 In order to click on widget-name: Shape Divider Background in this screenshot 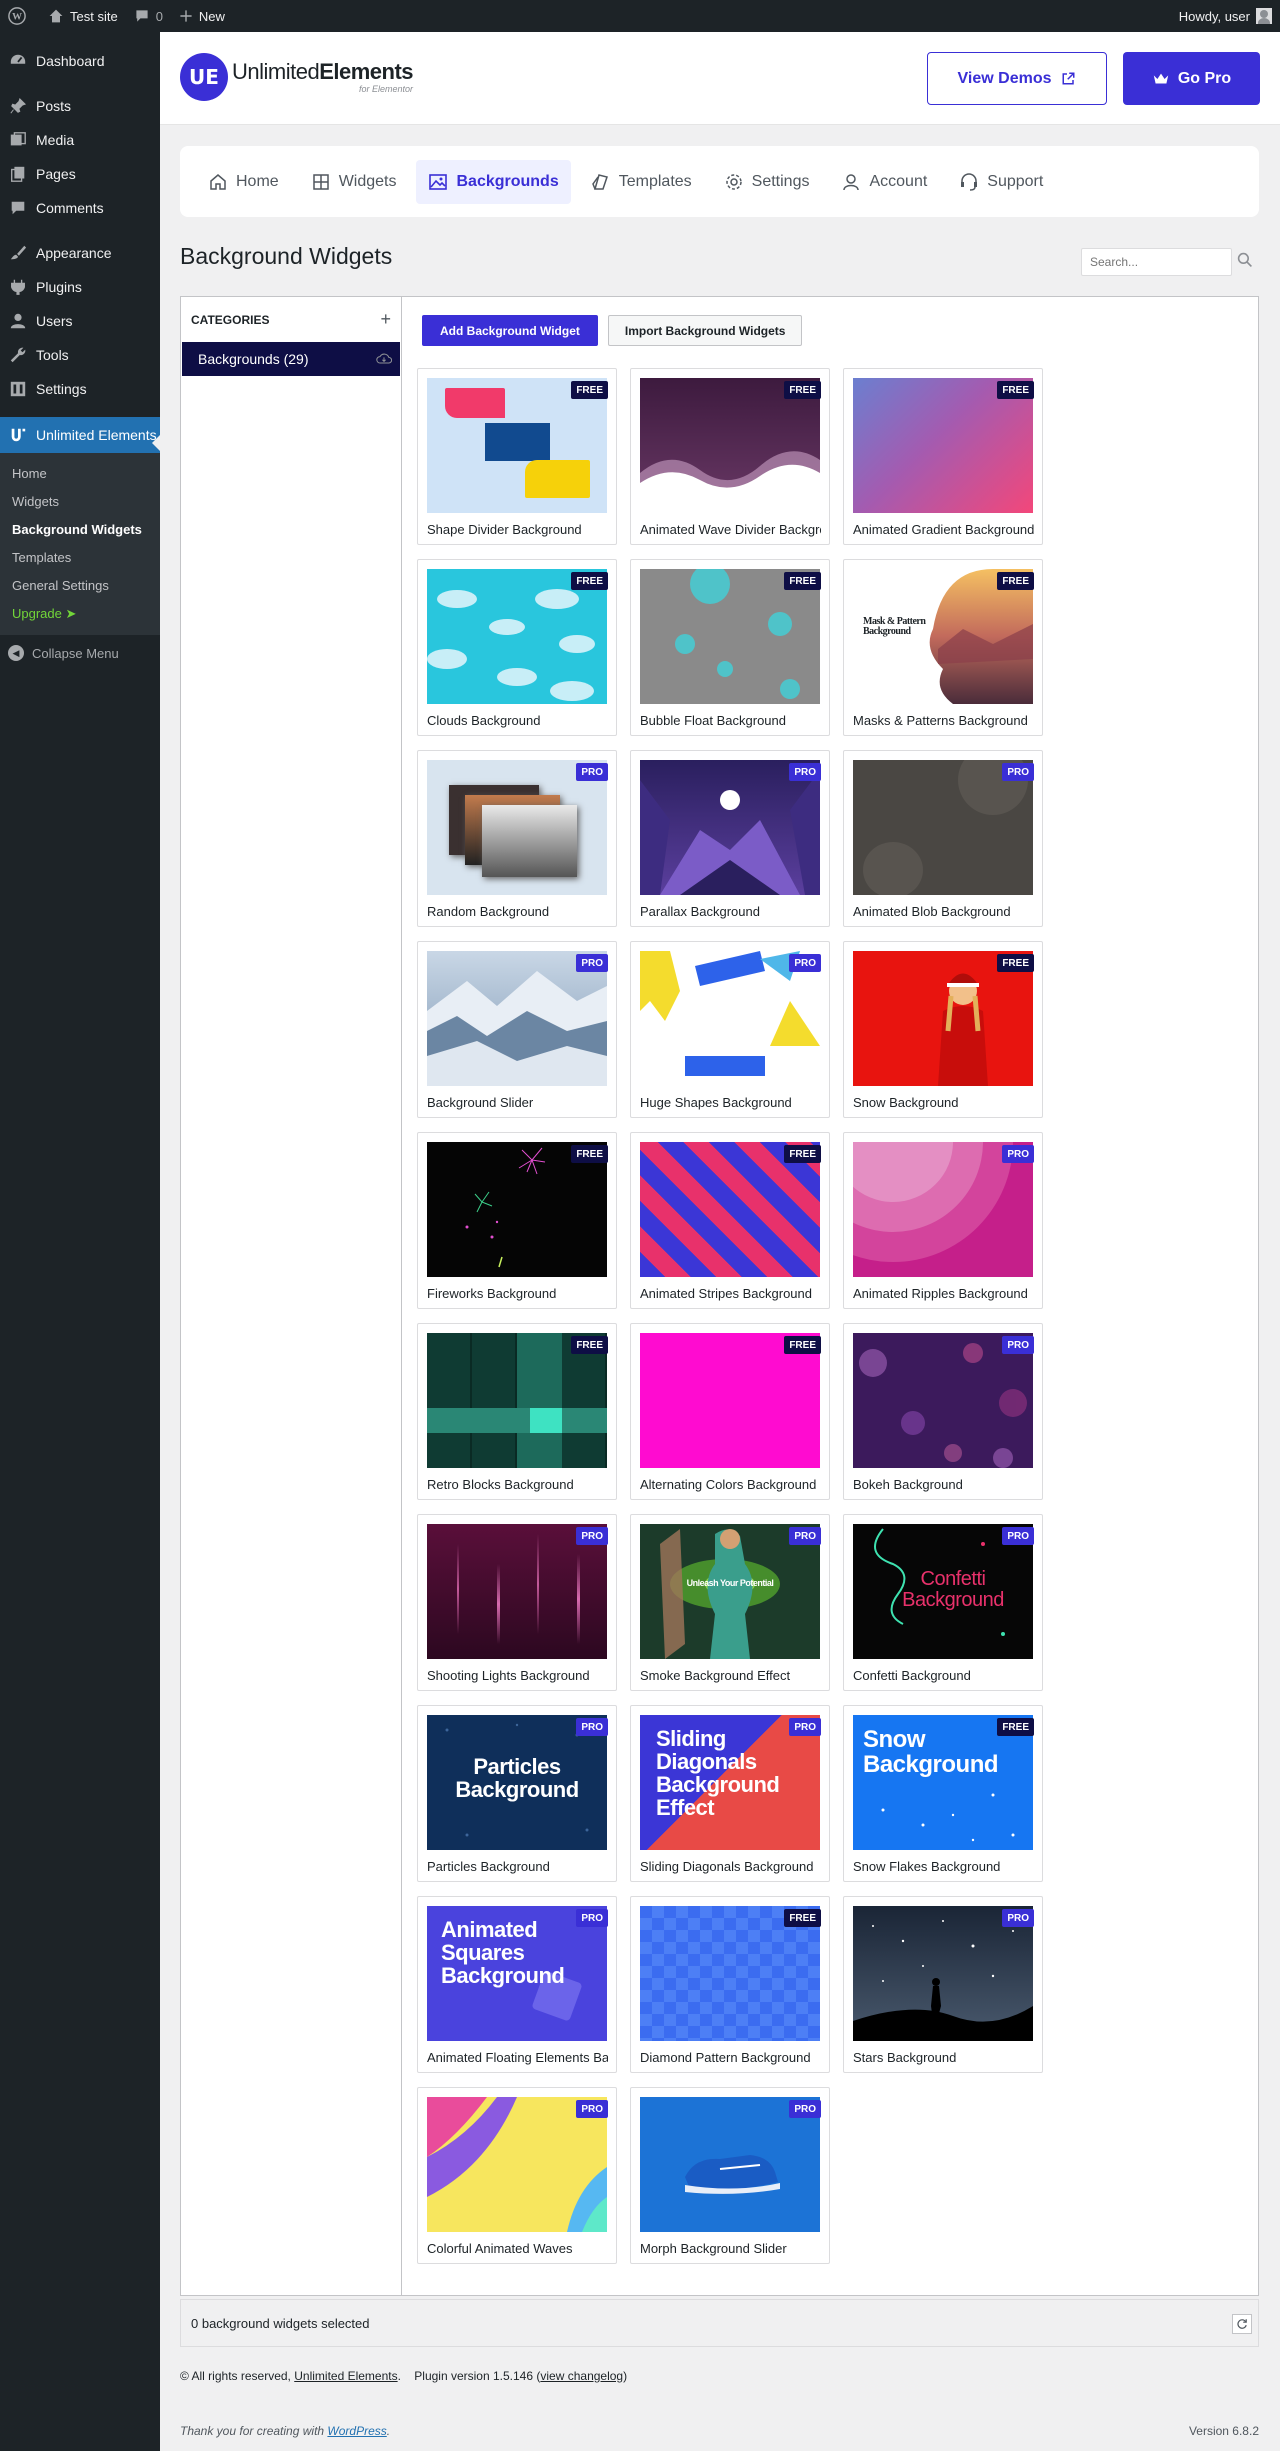, I will do `click(504, 529)`.